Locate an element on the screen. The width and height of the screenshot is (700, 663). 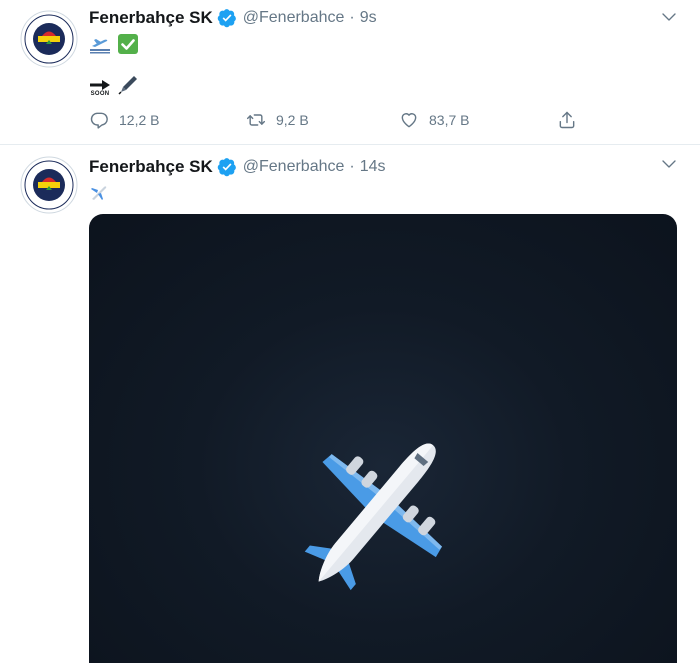
tweet-header: Fenerbahçe SK @Fenerbahce · 9s is located at coordinates (233, 18).